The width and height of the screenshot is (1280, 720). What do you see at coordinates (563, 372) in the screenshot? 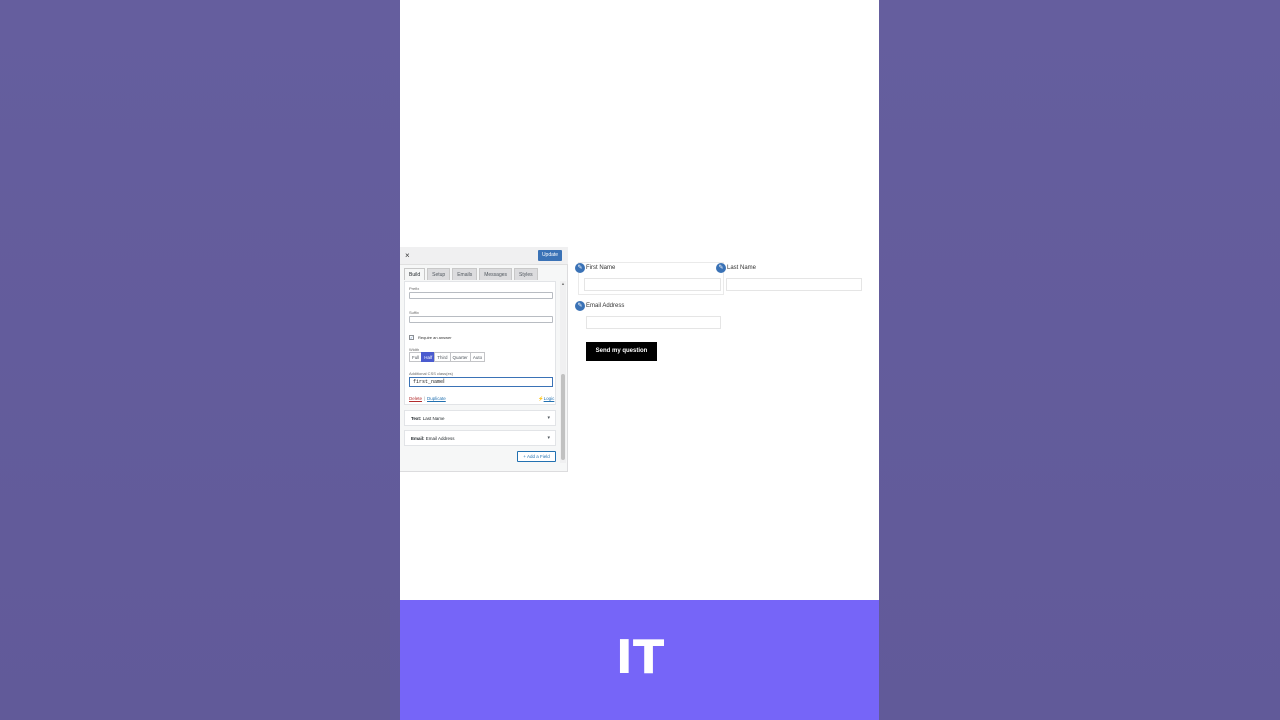
I see `panel-scrollbar: ▲` at bounding box center [563, 372].